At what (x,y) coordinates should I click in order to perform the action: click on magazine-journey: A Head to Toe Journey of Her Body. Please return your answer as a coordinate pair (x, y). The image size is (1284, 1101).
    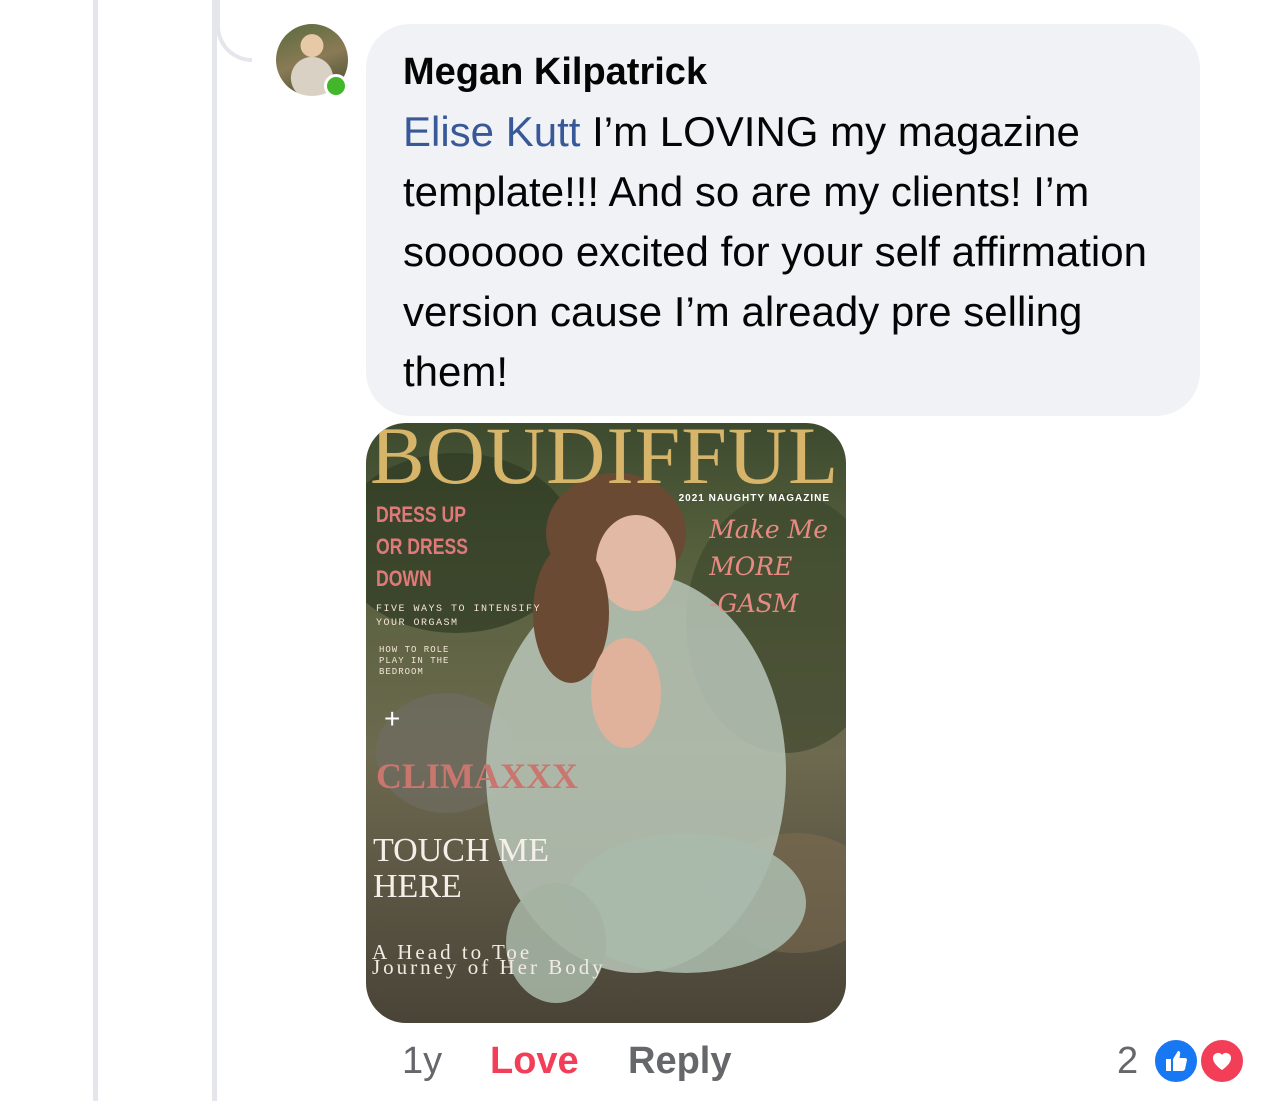
    Looking at the image, I should click on (489, 960).